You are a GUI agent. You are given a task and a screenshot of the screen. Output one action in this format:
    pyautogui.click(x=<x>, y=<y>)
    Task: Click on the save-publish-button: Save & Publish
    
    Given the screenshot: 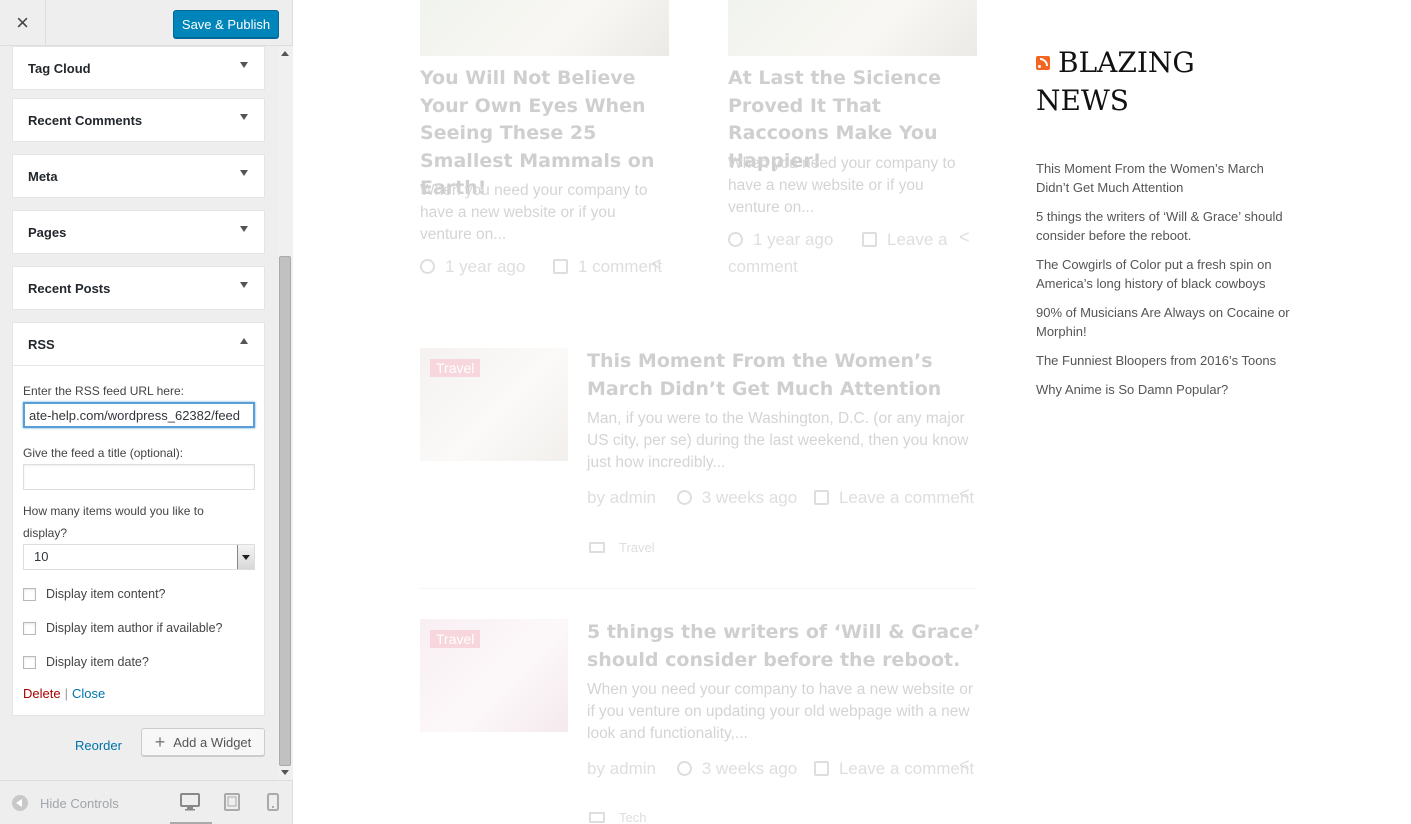 What is the action you would take?
    pyautogui.click(x=226, y=24)
    